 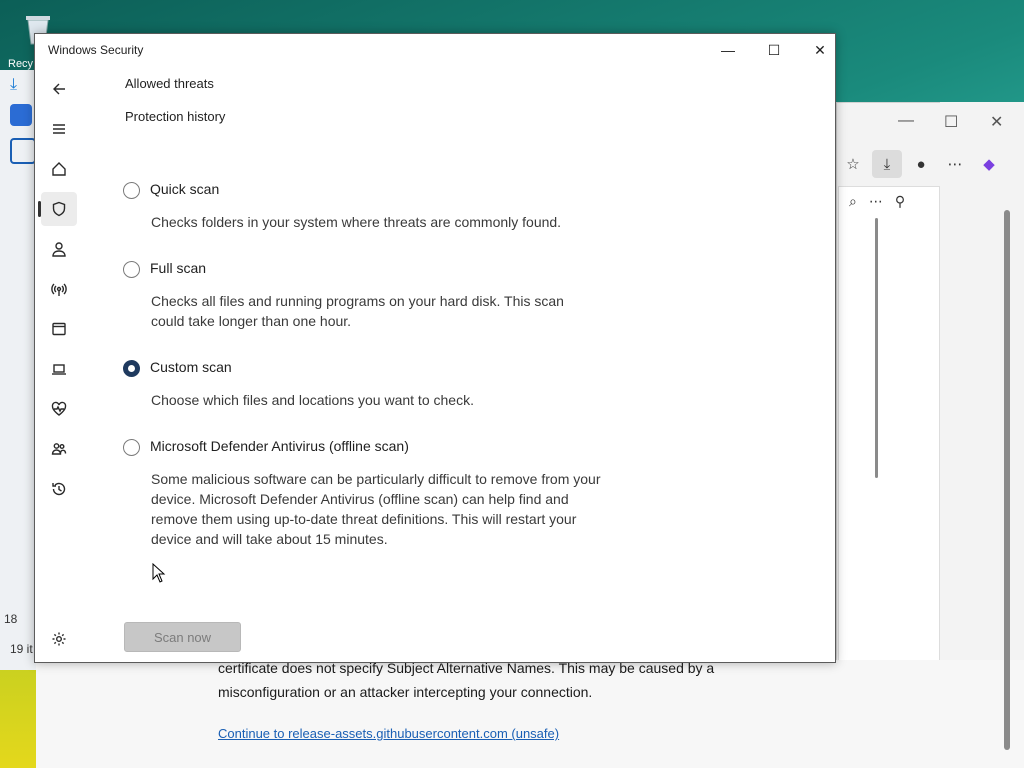 What do you see at coordinates (18, 370) in the screenshot?
I see `background-browser-sidebar: ⤓ 18 19 it` at bounding box center [18, 370].